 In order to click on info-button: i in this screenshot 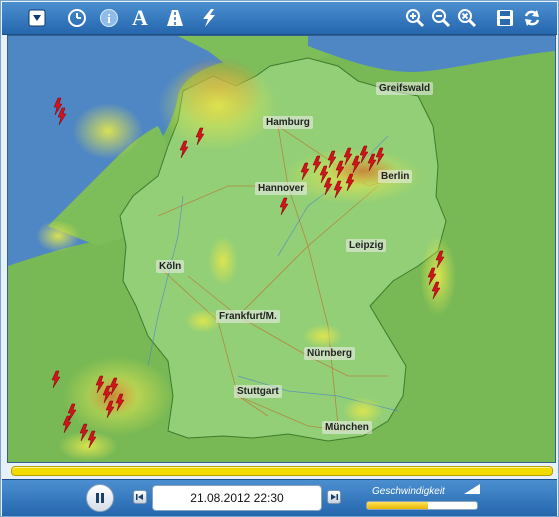, I will do `click(109, 18)`.